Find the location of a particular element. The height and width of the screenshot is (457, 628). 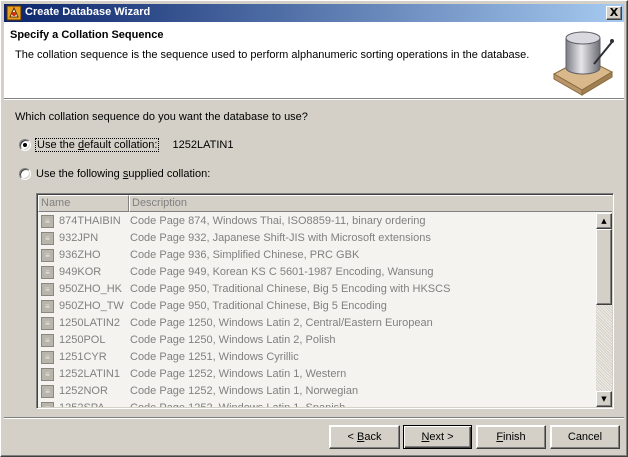

default-collation-label: Use the default collation: is located at coordinates (97, 145).